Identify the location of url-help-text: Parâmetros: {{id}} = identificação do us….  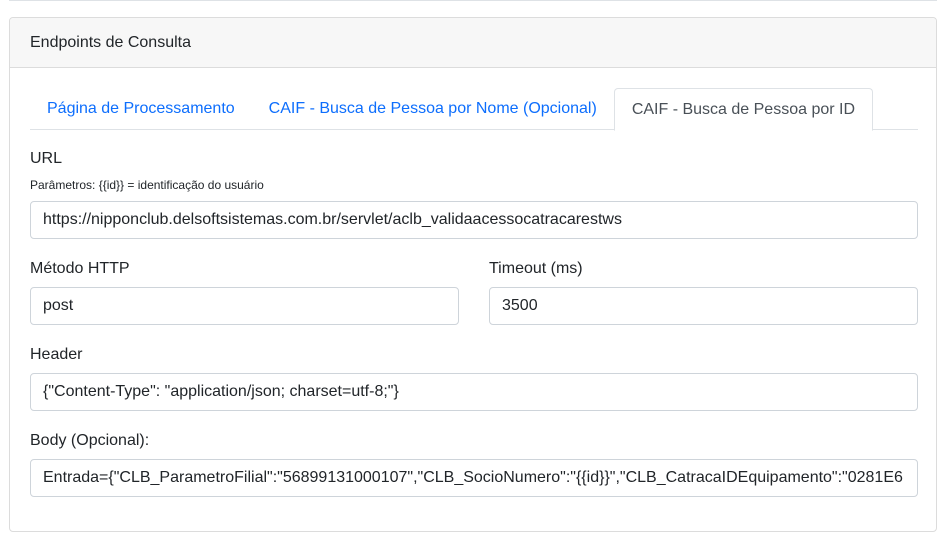
(147, 185).